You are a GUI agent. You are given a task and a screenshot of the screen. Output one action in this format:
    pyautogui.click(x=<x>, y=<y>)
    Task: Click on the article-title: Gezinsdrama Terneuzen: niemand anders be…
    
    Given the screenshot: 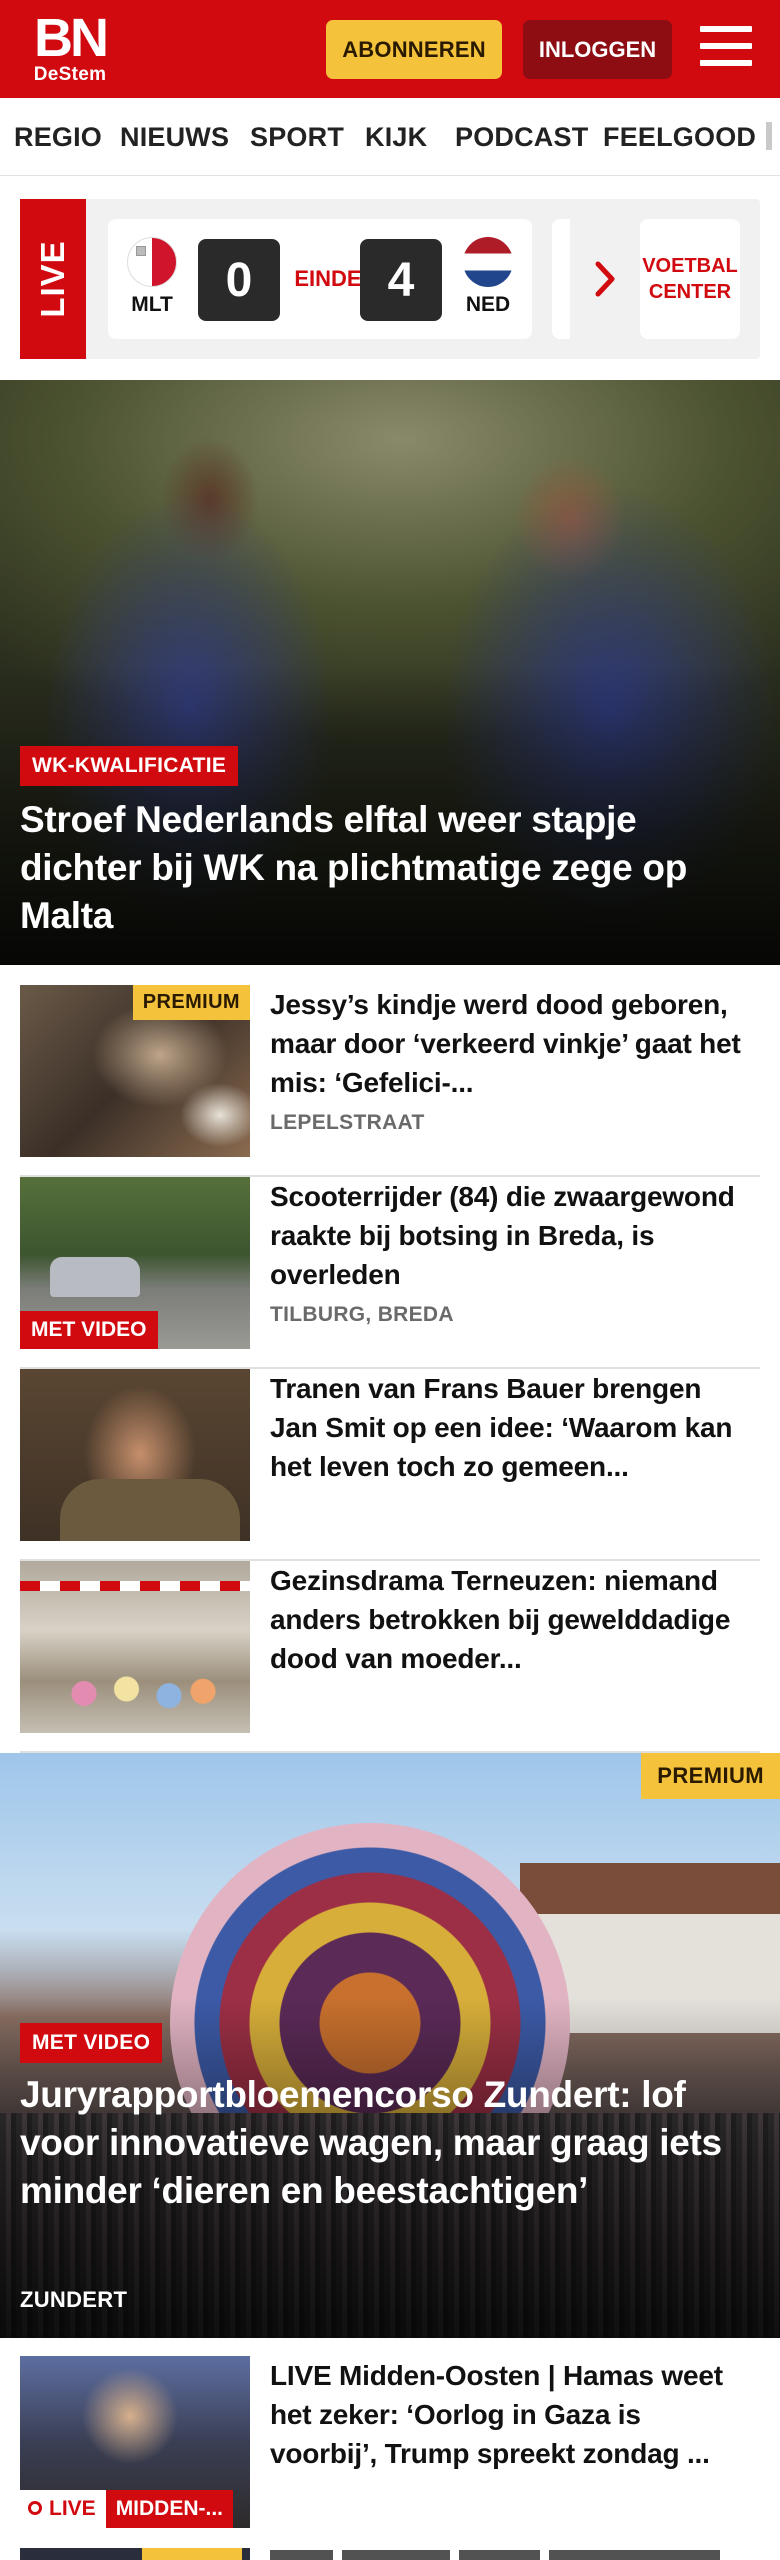 What is the action you would take?
    pyautogui.click(x=512, y=1619)
    